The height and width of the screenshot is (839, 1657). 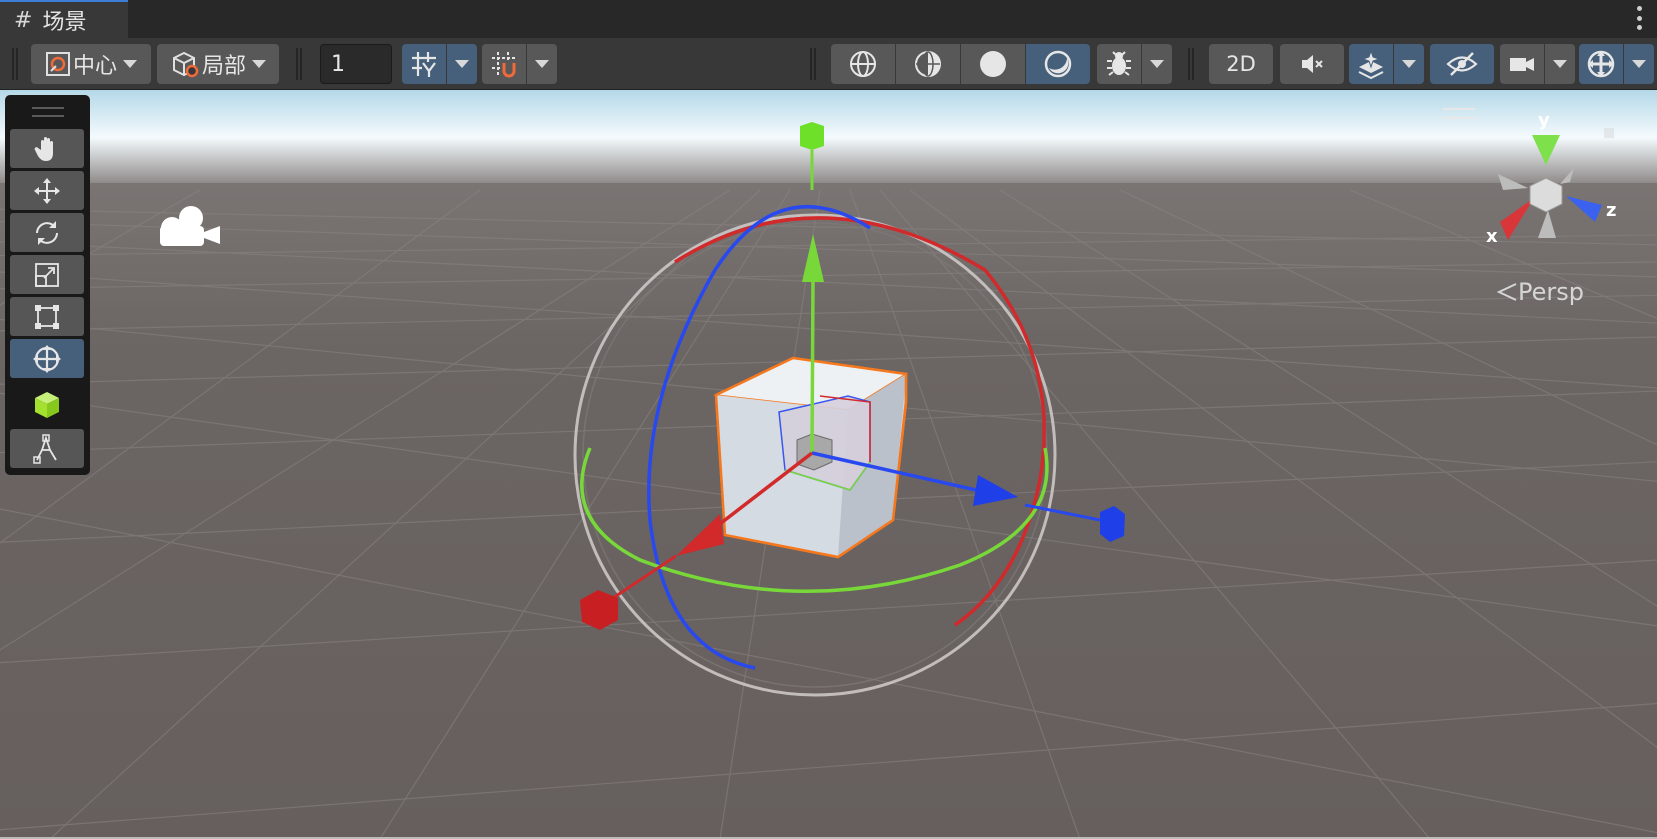 What do you see at coordinates (356, 64) in the screenshot?
I see `grid-size-input: 1` at bounding box center [356, 64].